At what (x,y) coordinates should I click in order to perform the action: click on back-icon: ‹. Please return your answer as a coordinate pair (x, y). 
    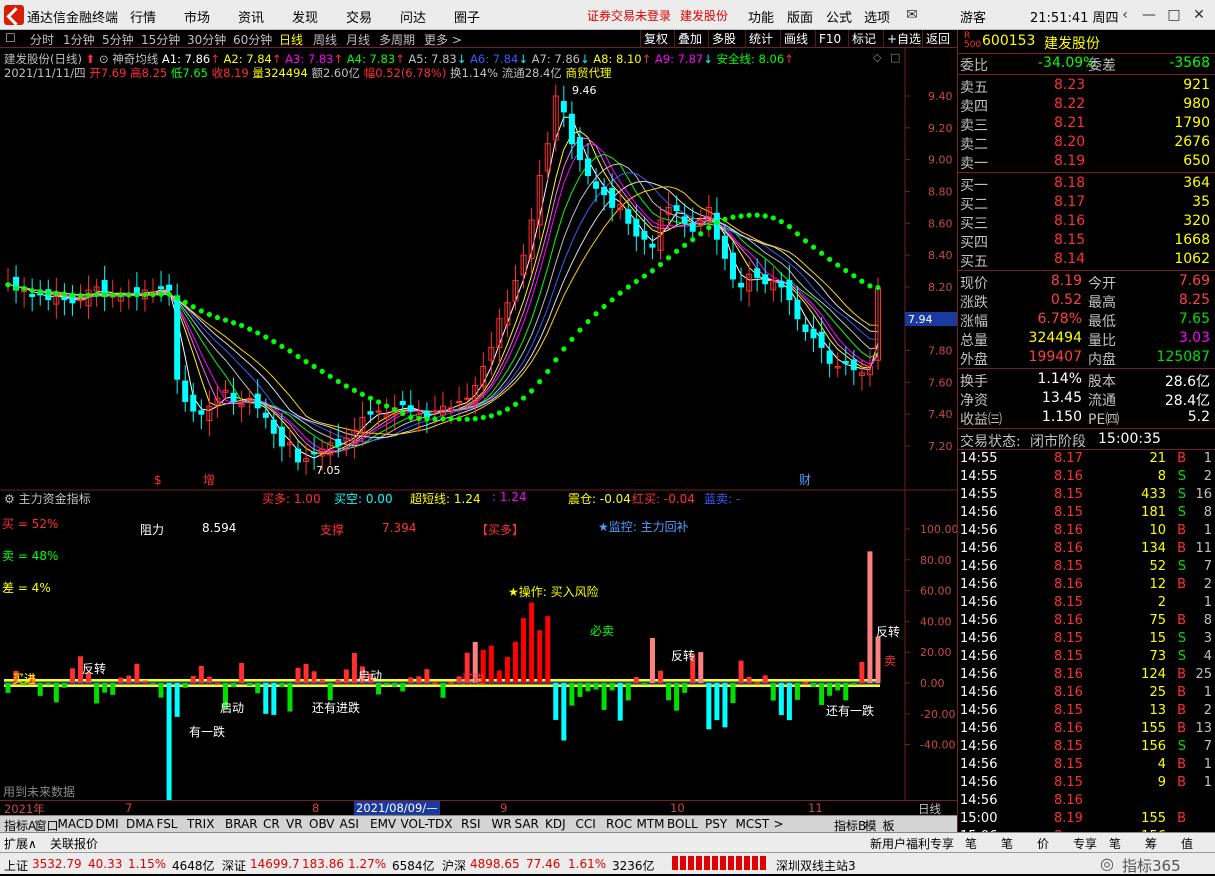
    Looking at the image, I should click on (1125, 15).